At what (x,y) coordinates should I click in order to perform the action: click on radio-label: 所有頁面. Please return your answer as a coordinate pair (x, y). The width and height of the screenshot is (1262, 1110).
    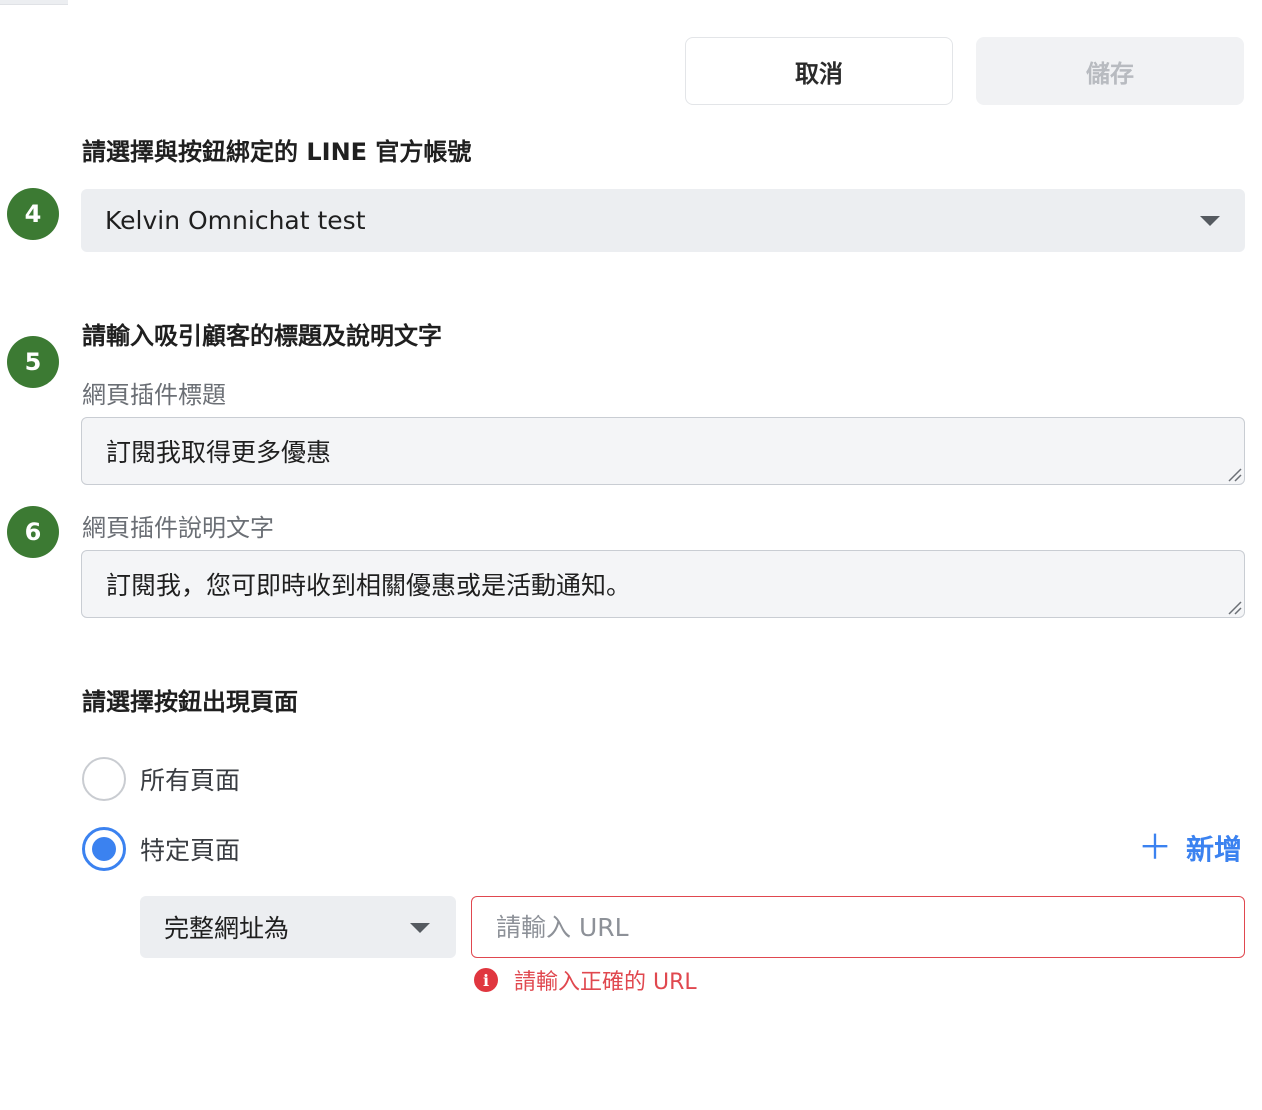
    Looking at the image, I should click on (190, 780).